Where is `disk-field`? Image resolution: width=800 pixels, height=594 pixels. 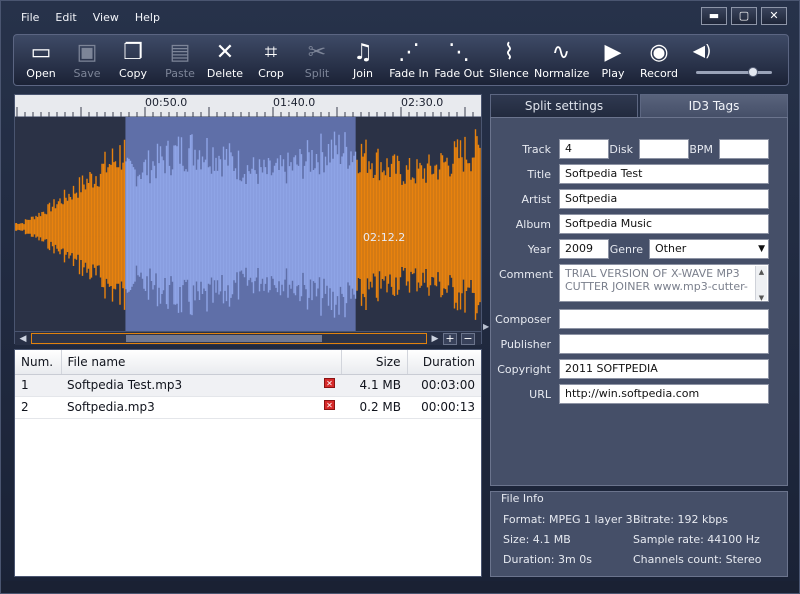 disk-field is located at coordinates (664, 149).